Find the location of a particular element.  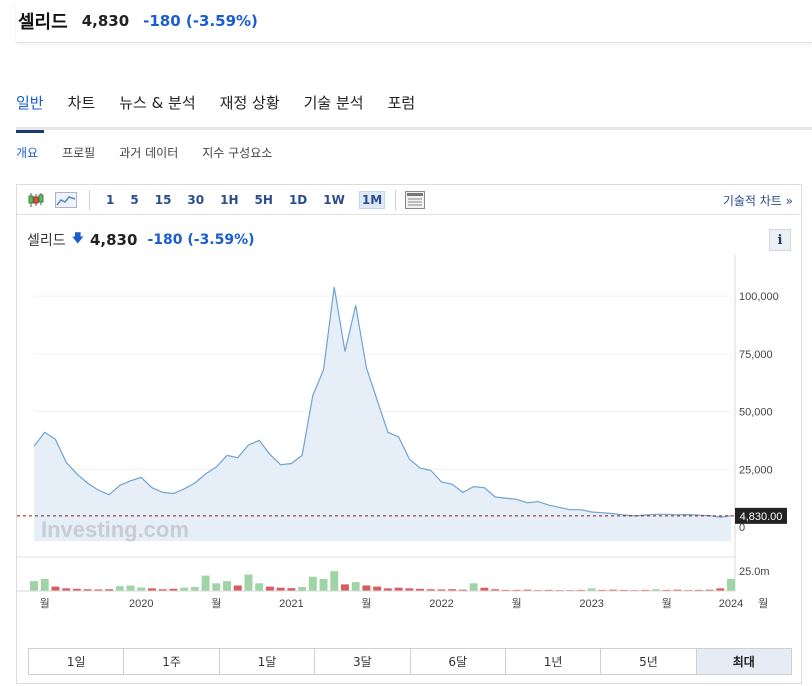

stock-header: 셀리드 4,830 -180 (-3.59%) is located at coordinates (414, 21).